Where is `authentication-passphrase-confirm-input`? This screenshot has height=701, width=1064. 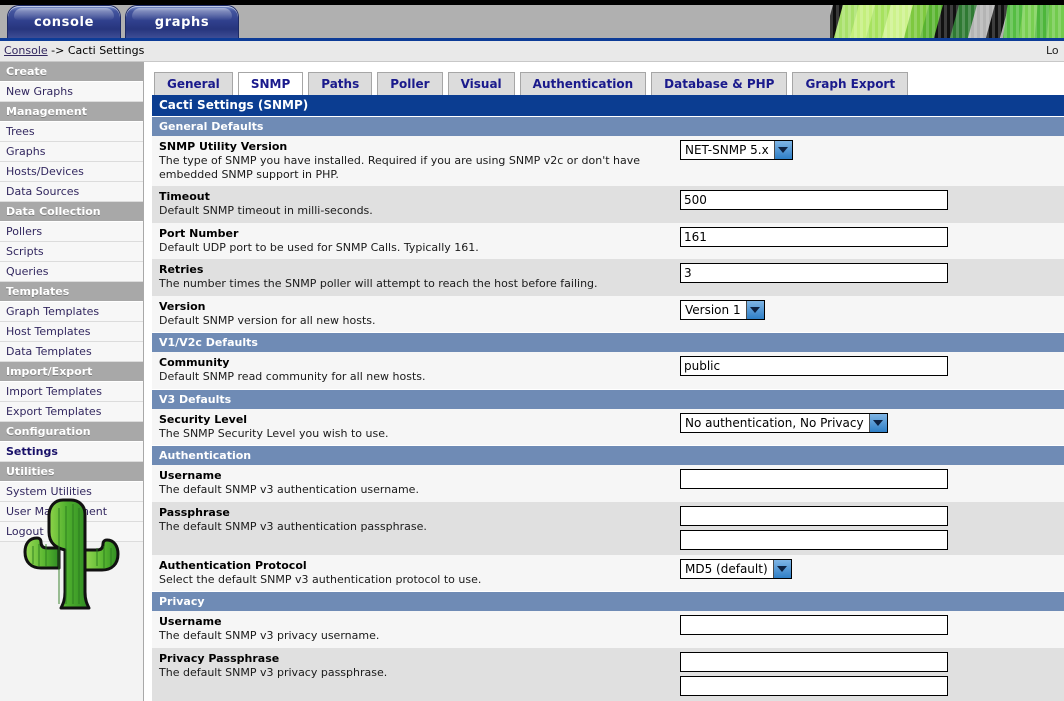
authentication-passphrase-confirm-input is located at coordinates (814, 539).